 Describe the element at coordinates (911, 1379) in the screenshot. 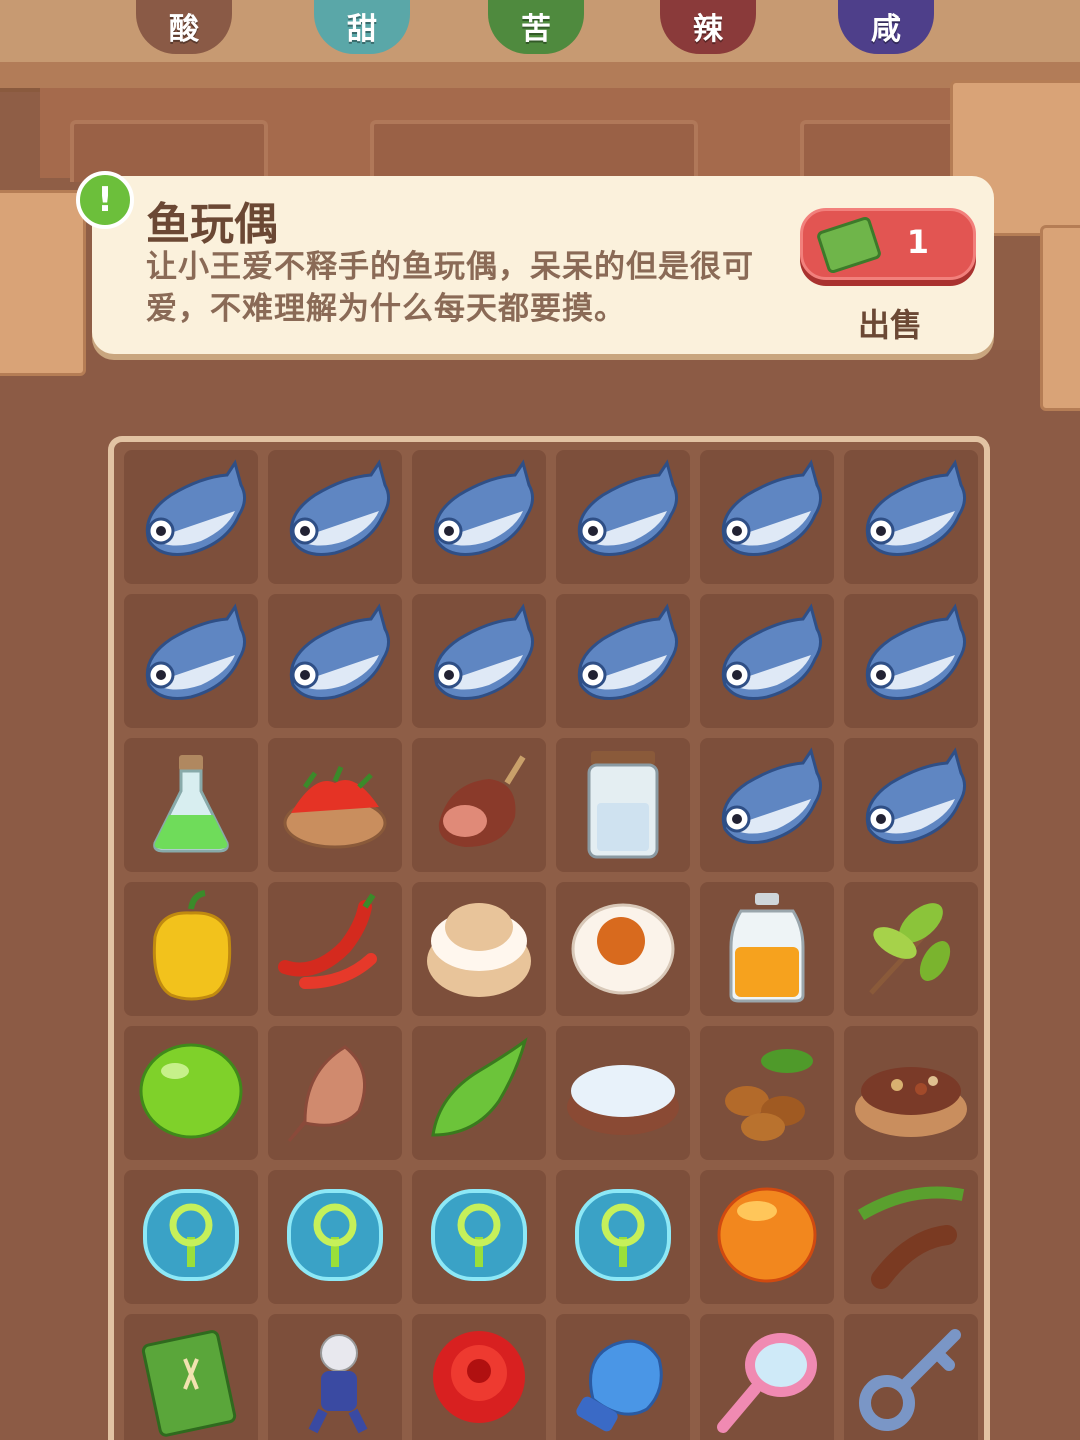

I see `key-icon` at that location.